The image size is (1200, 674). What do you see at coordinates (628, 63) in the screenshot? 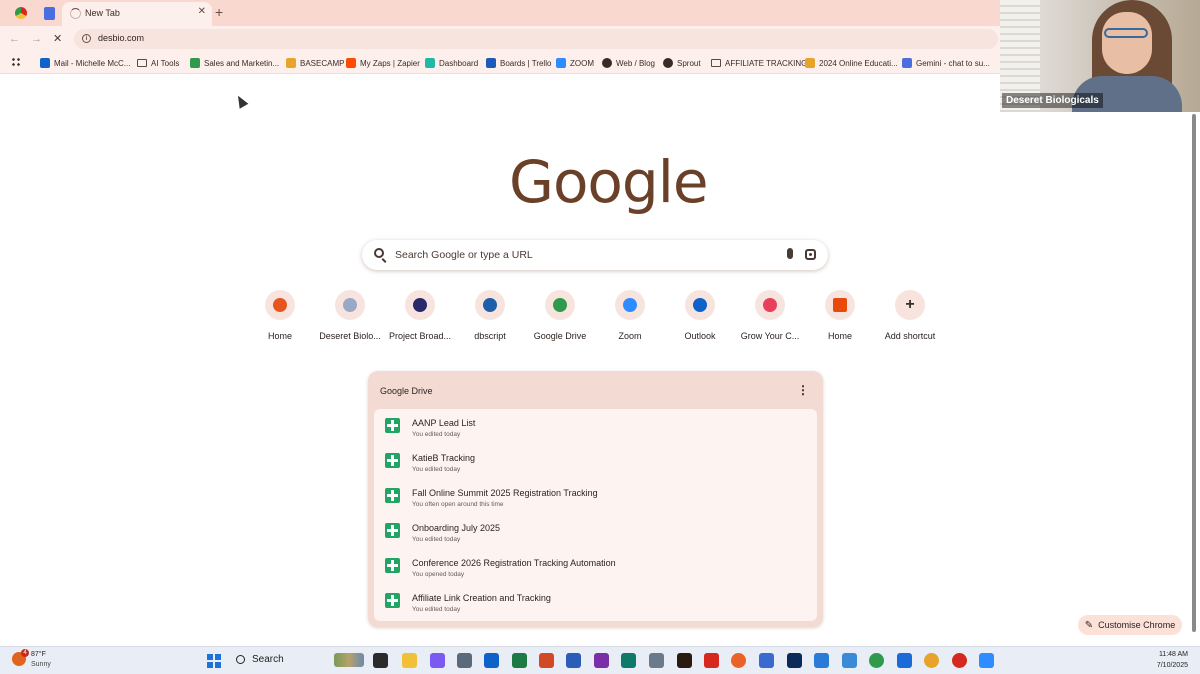
I see `bookmark-item: Web / Blog` at bounding box center [628, 63].